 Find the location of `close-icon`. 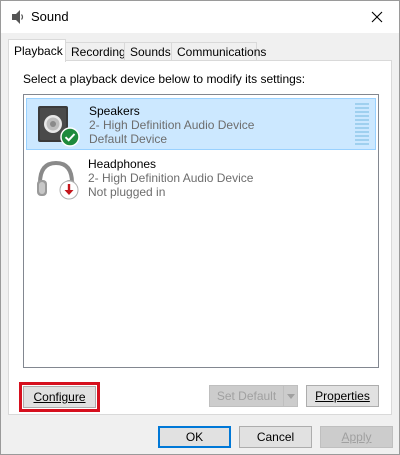

close-icon is located at coordinates (377, 17).